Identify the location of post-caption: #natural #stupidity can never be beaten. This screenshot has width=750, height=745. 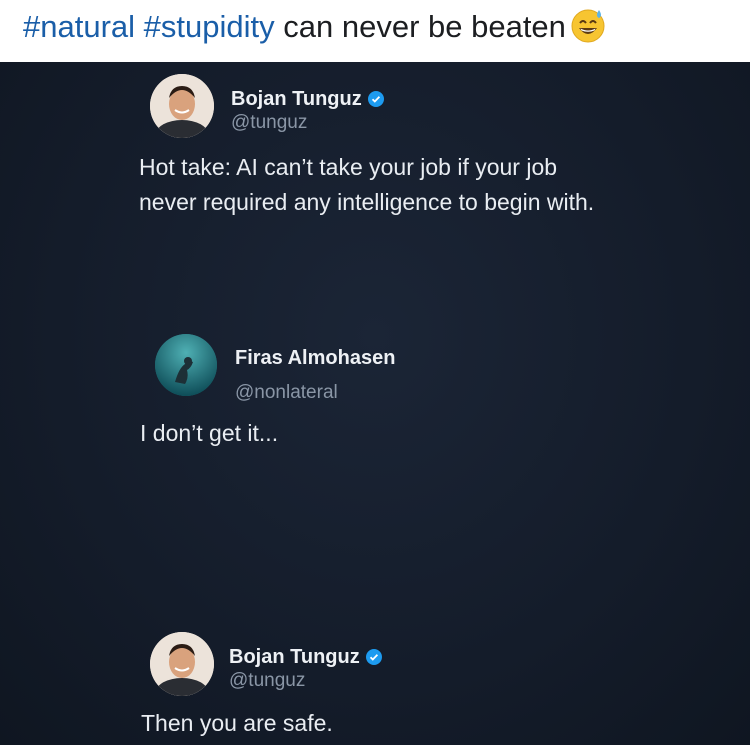
(375, 31).